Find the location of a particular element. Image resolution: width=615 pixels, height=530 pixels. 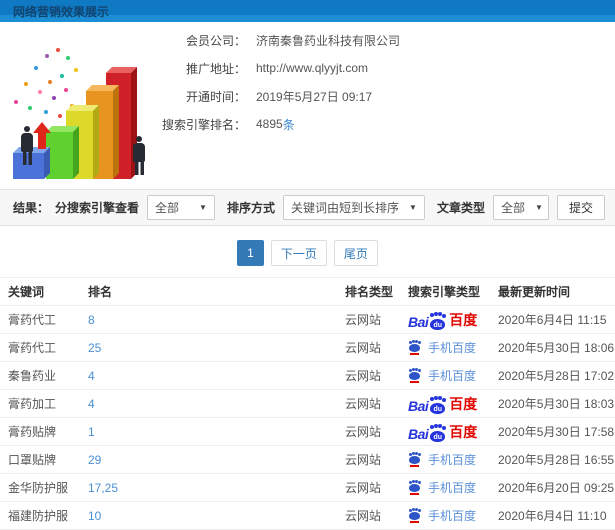

table-row: 膏药代工 8 云网站 Bai du 百度 2020年6月4日 11:15 is located at coordinates (307, 320).